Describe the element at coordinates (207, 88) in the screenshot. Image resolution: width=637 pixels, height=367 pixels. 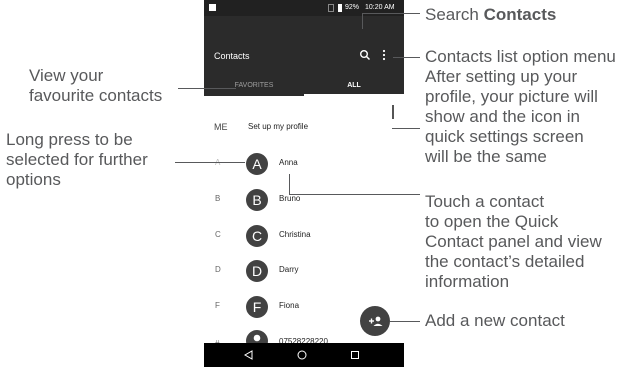
I see `callout-line-favourites` at that location.